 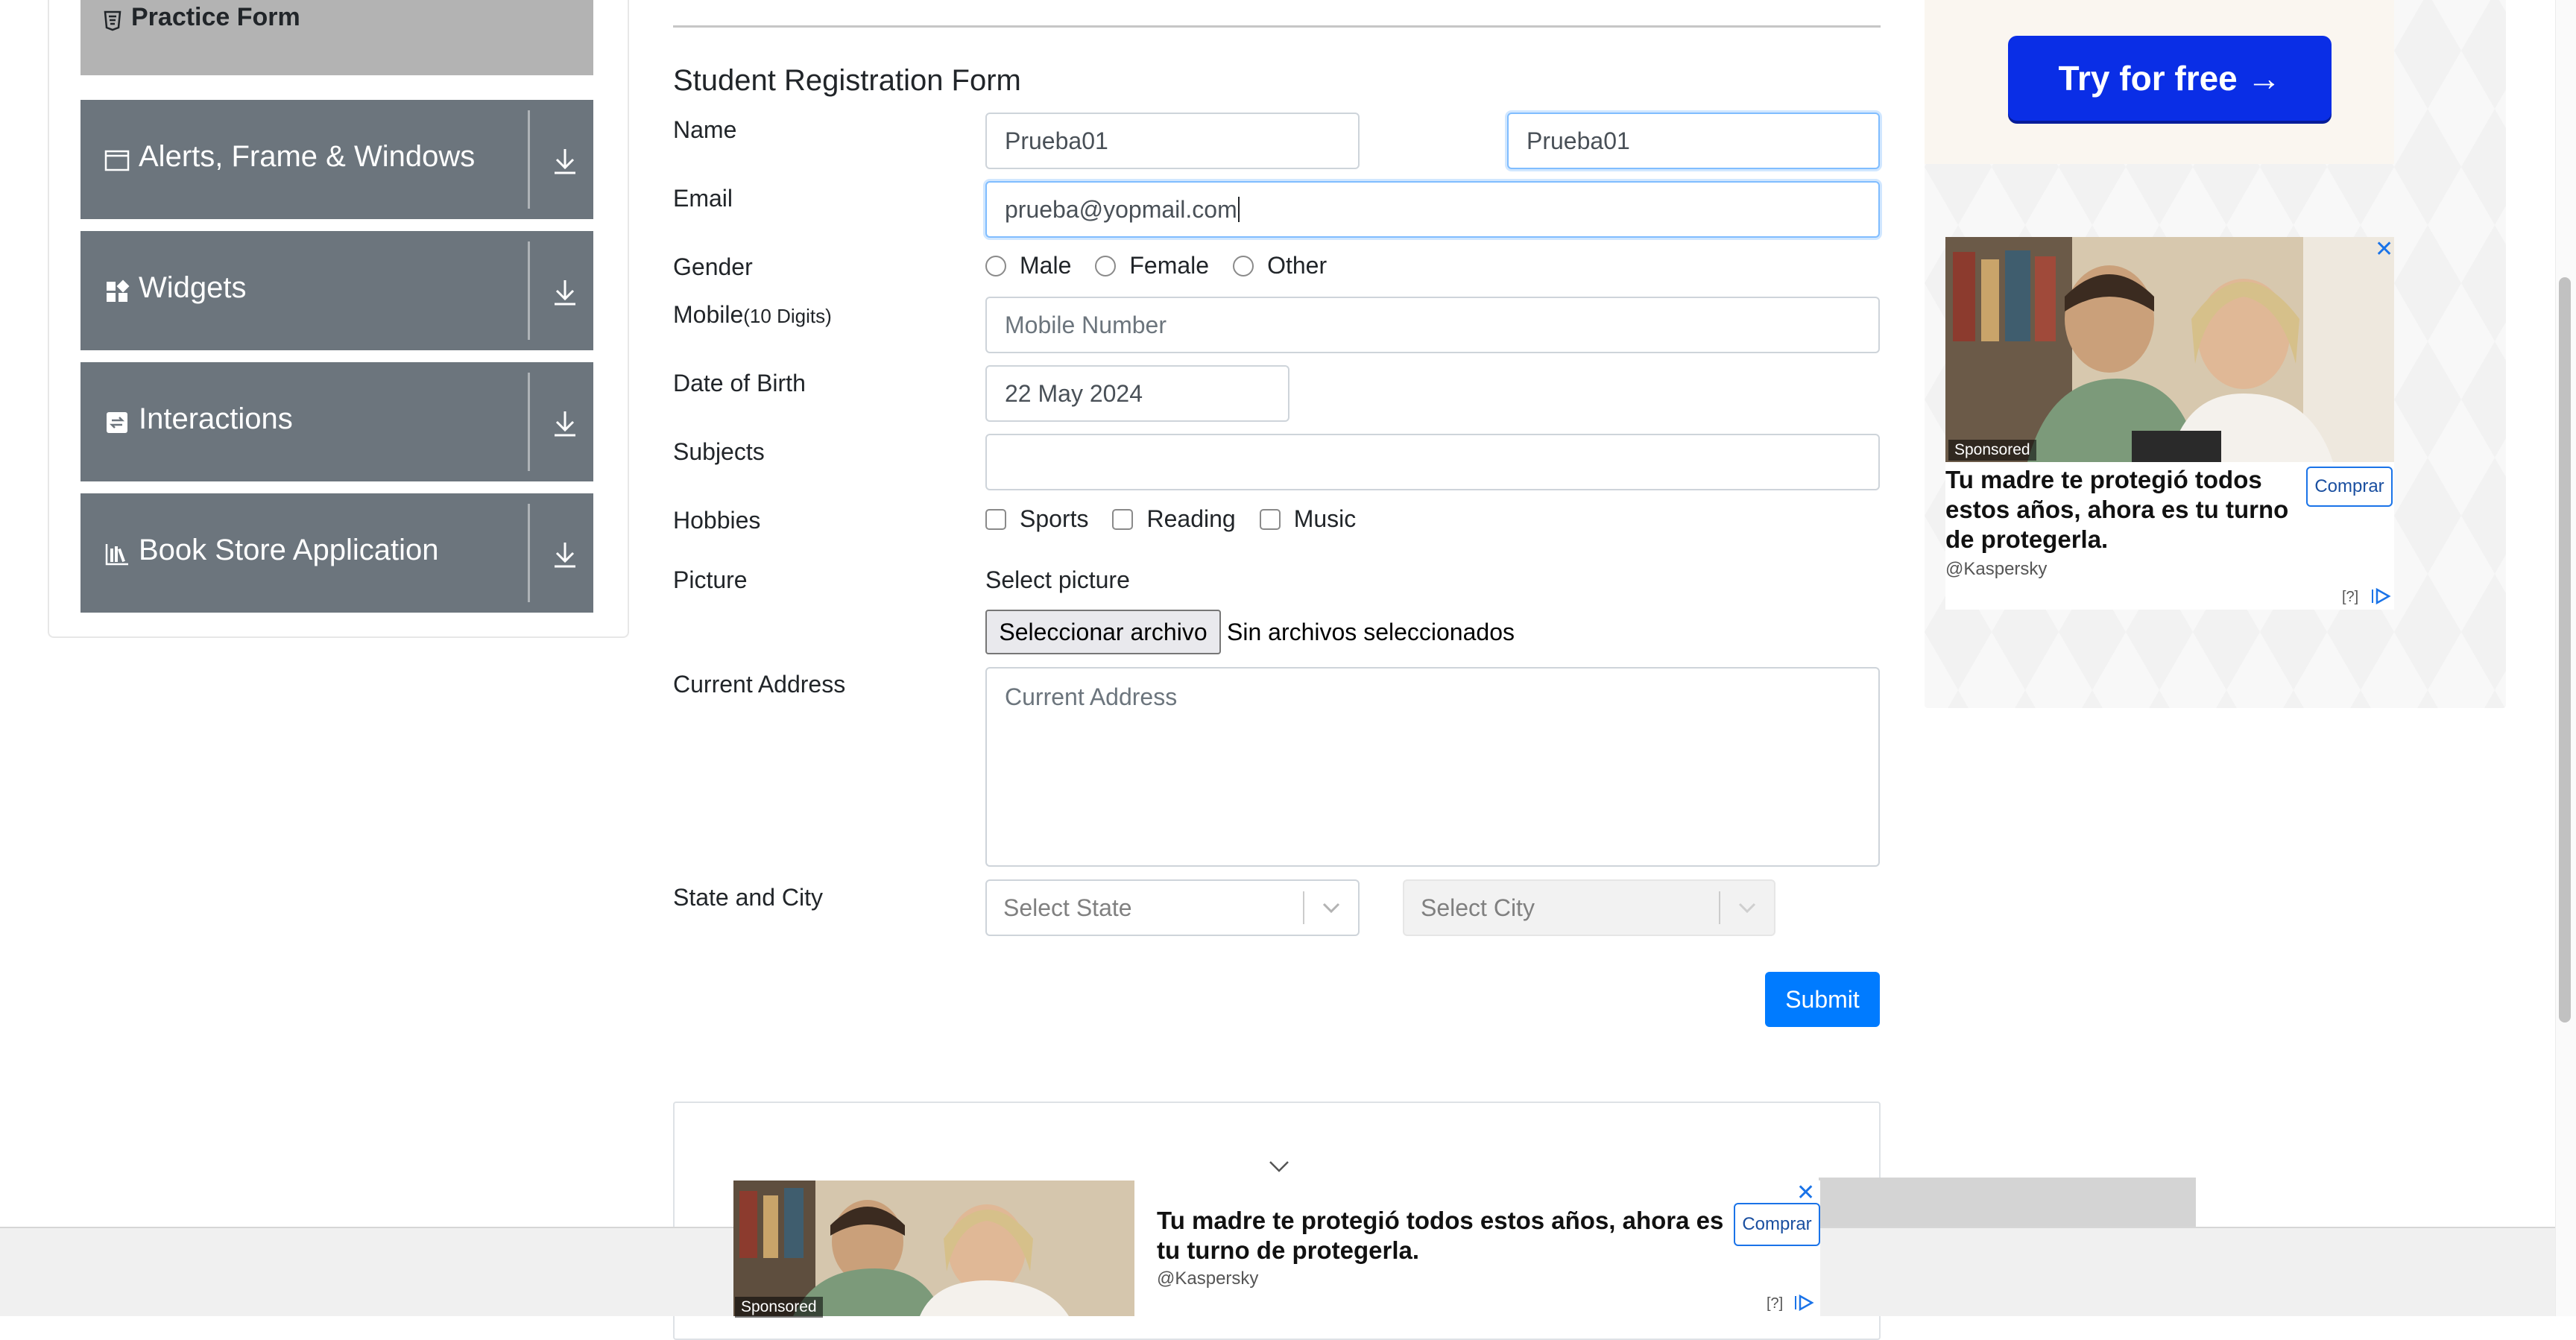 What do you see at coordinates (1579, 140) in the screenshot?
I see `last-name-value: Prueba01` at bounding box center [1579, 140].